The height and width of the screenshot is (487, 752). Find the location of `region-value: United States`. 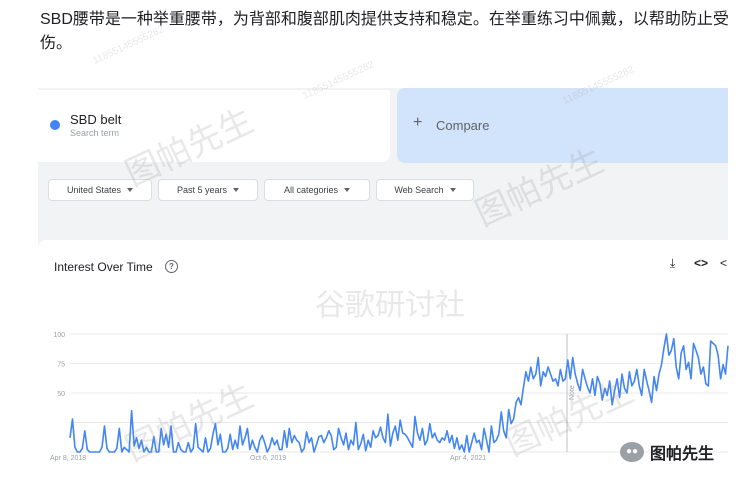

region-value: United States is located at coordinates (94, 190).